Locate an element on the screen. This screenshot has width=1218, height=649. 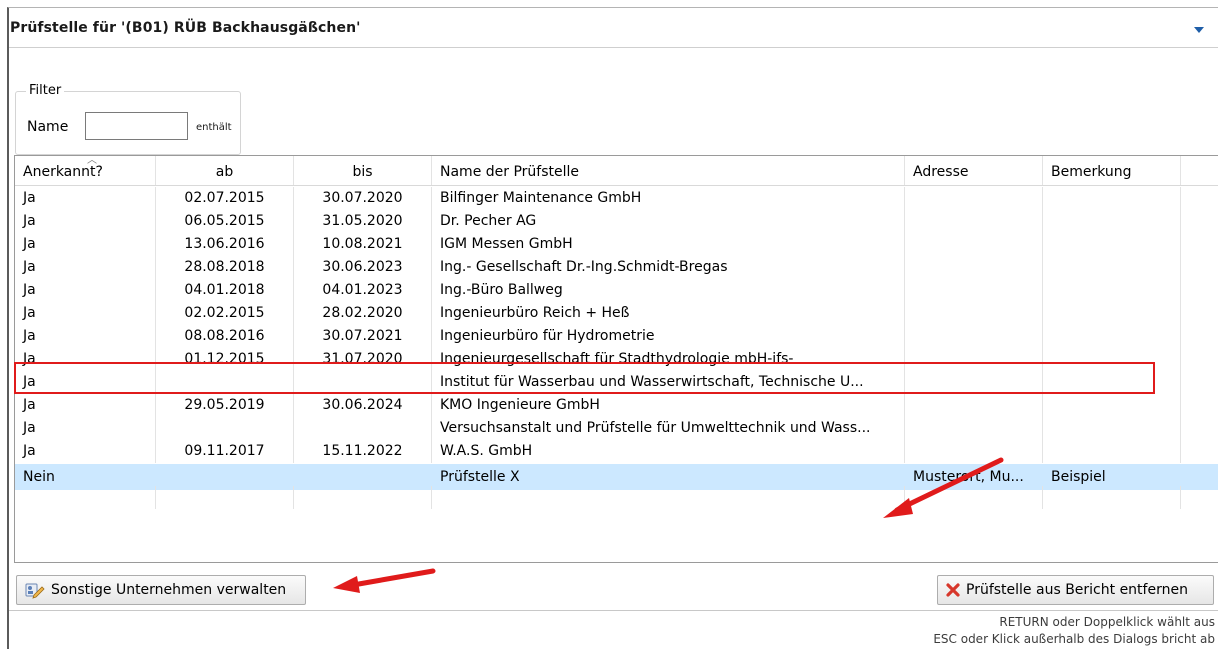
table-row: Ja 09.11.2017 15.11.2022 W.A.S. GmbH is located at coordinates (616, 451).